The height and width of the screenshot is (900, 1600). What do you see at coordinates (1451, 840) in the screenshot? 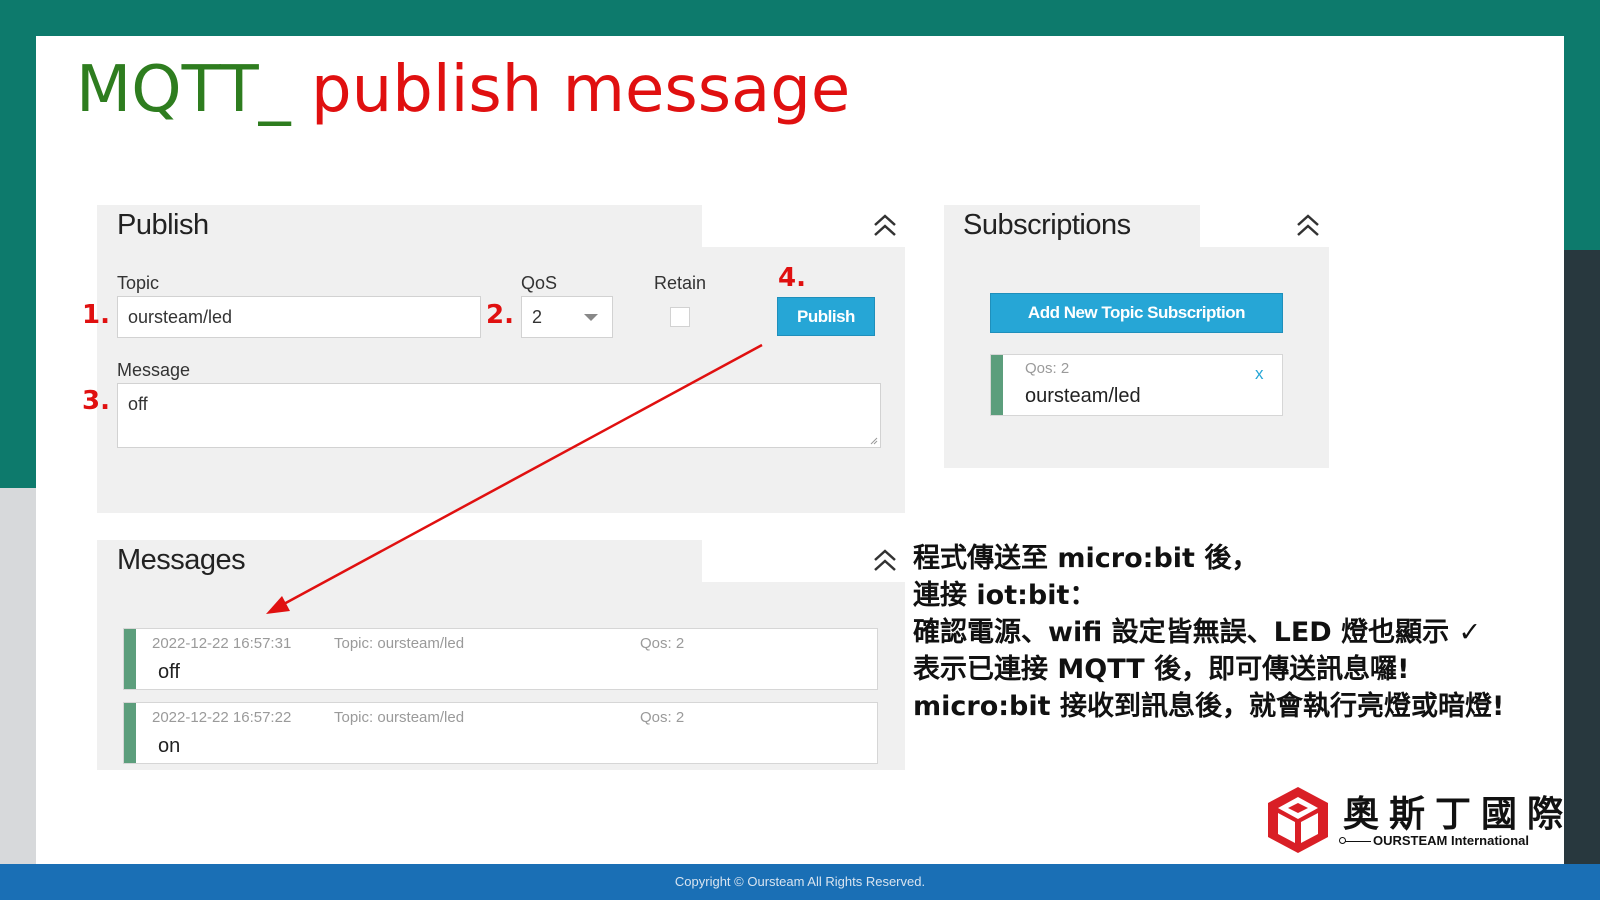
I see `logo-english-name: OURSTEAM International` at bounding box center [1451, 840].